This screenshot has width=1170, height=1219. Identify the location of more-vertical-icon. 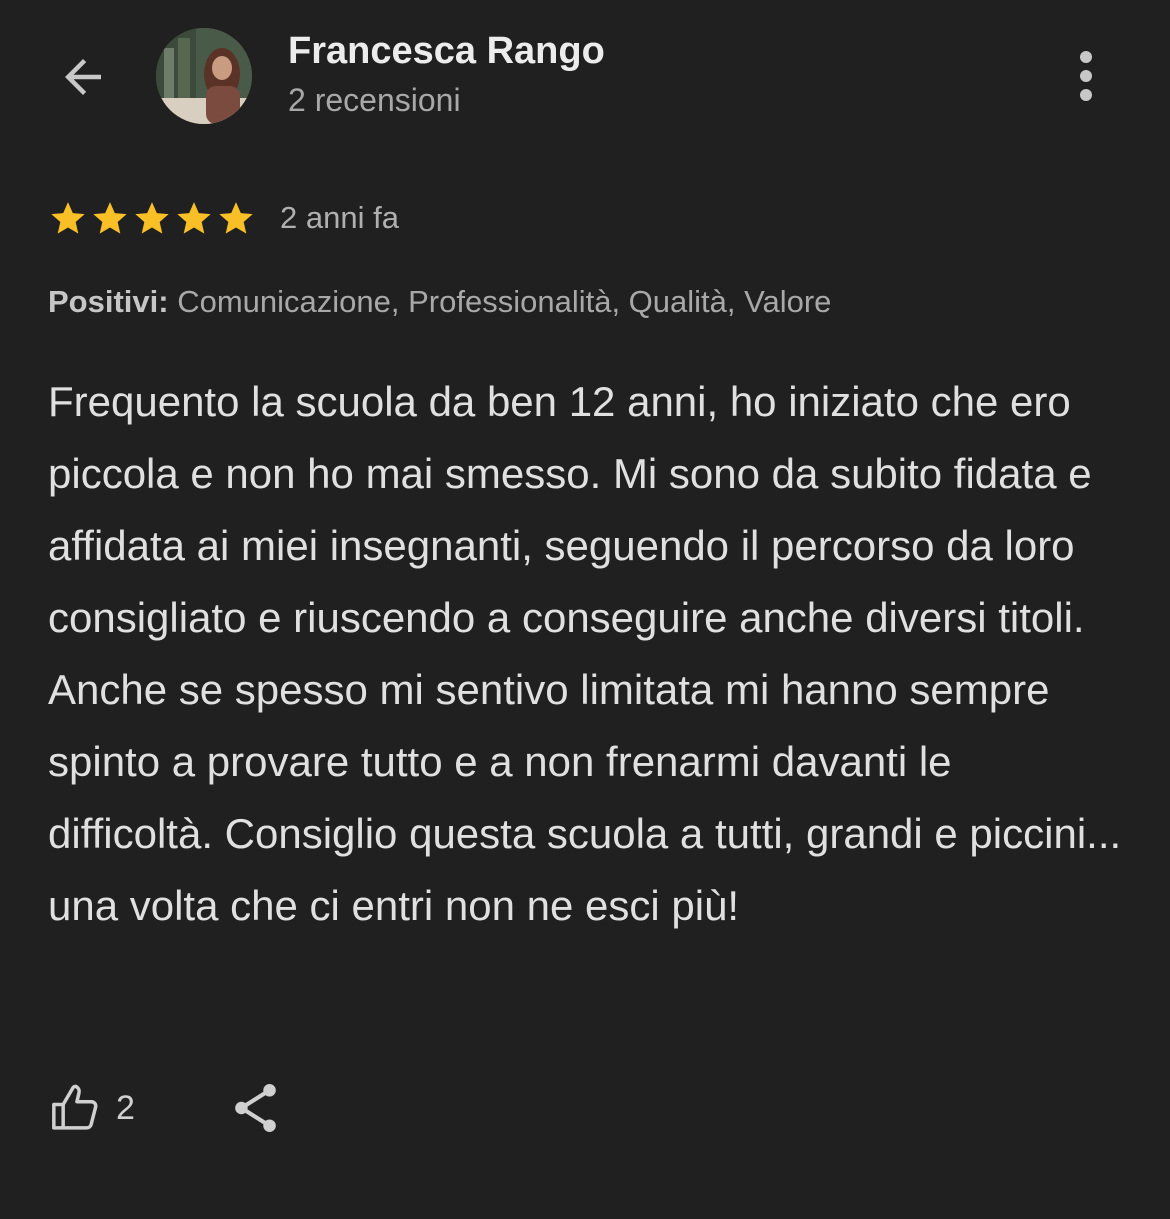
(1086, 76).